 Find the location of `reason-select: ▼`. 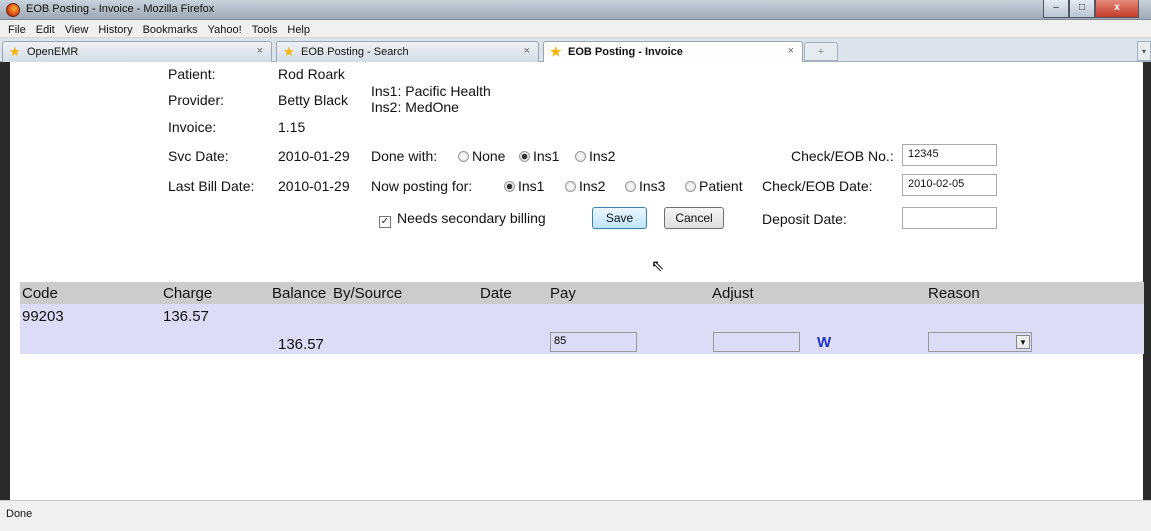

reason-select: ▼ is located at coordinates (980, 342).